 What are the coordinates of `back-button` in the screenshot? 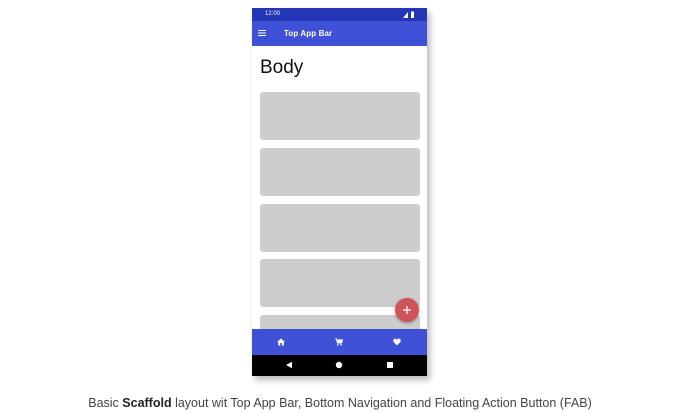 It's located at (289, 365).